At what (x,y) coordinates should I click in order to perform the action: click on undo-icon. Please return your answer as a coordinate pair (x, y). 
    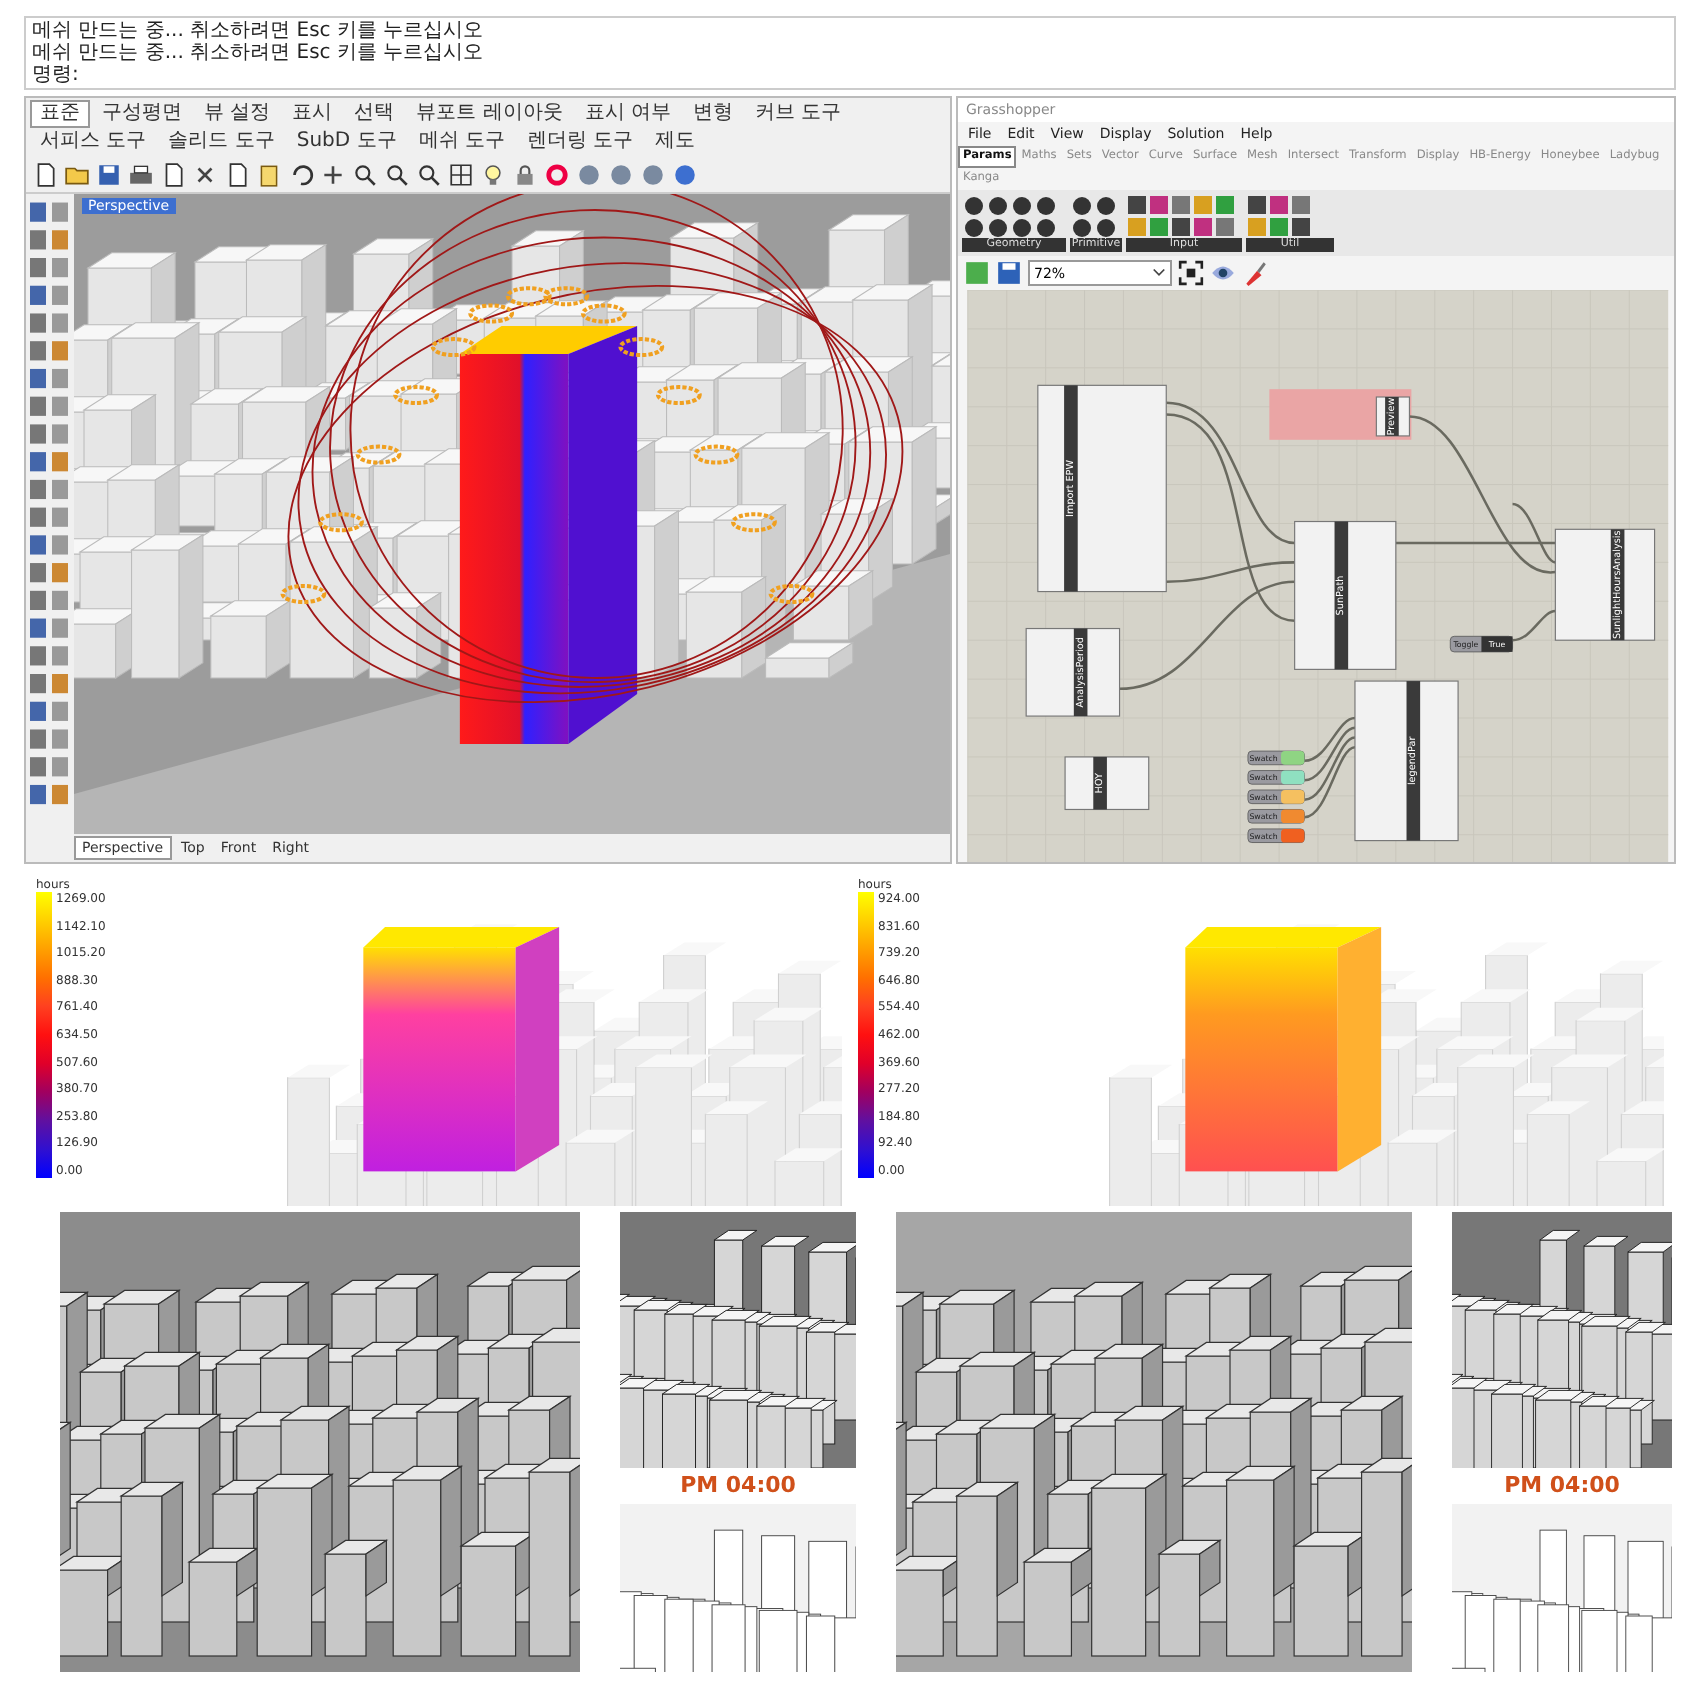
    Looking at the image, I should click on (301, 175).